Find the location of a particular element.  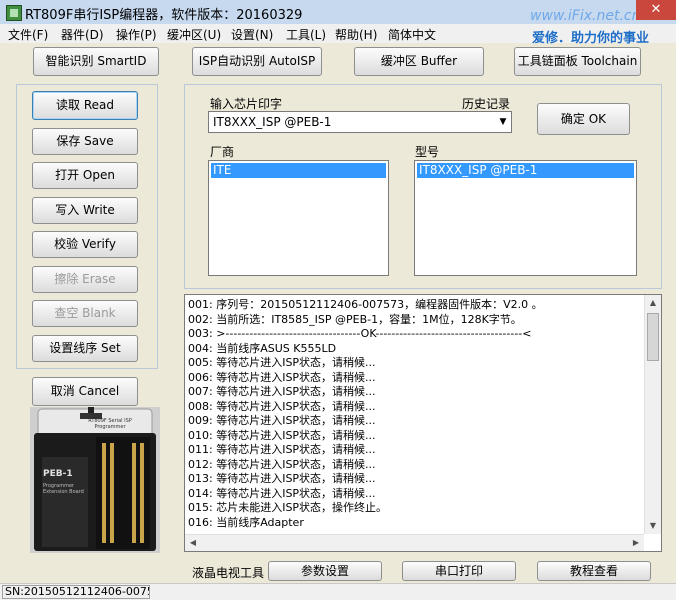

device-brand-text: RT809F Serial ISP Programmer is located at coordinates (110, 424).